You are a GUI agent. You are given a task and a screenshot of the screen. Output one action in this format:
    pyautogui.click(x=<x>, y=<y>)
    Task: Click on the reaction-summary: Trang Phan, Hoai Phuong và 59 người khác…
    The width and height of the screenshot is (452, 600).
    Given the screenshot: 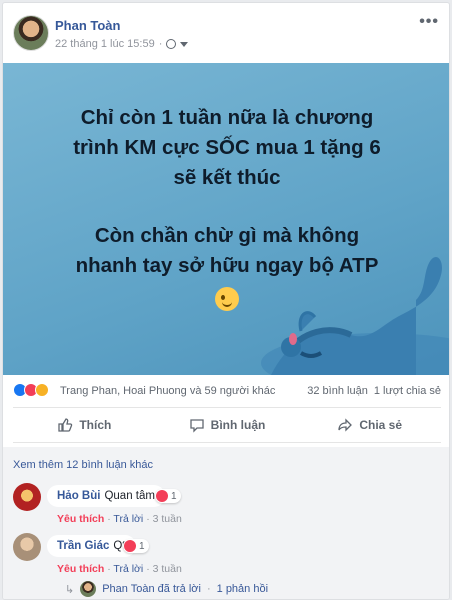 What is the action you would take?
    pyautogui.click(x=226, y=392)
    